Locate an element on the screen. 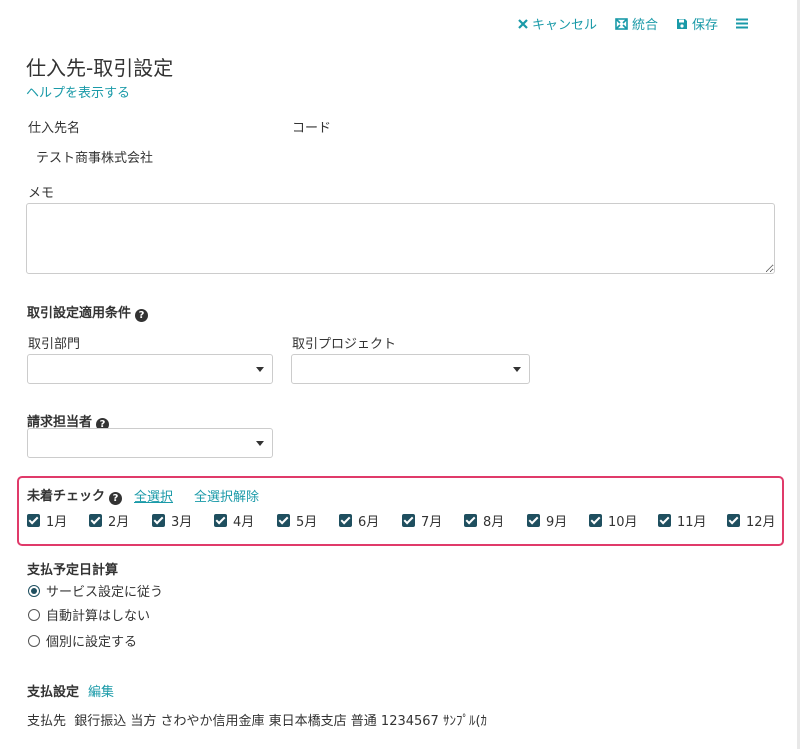  month-label: 7月 is located at coordinates (432, 522).